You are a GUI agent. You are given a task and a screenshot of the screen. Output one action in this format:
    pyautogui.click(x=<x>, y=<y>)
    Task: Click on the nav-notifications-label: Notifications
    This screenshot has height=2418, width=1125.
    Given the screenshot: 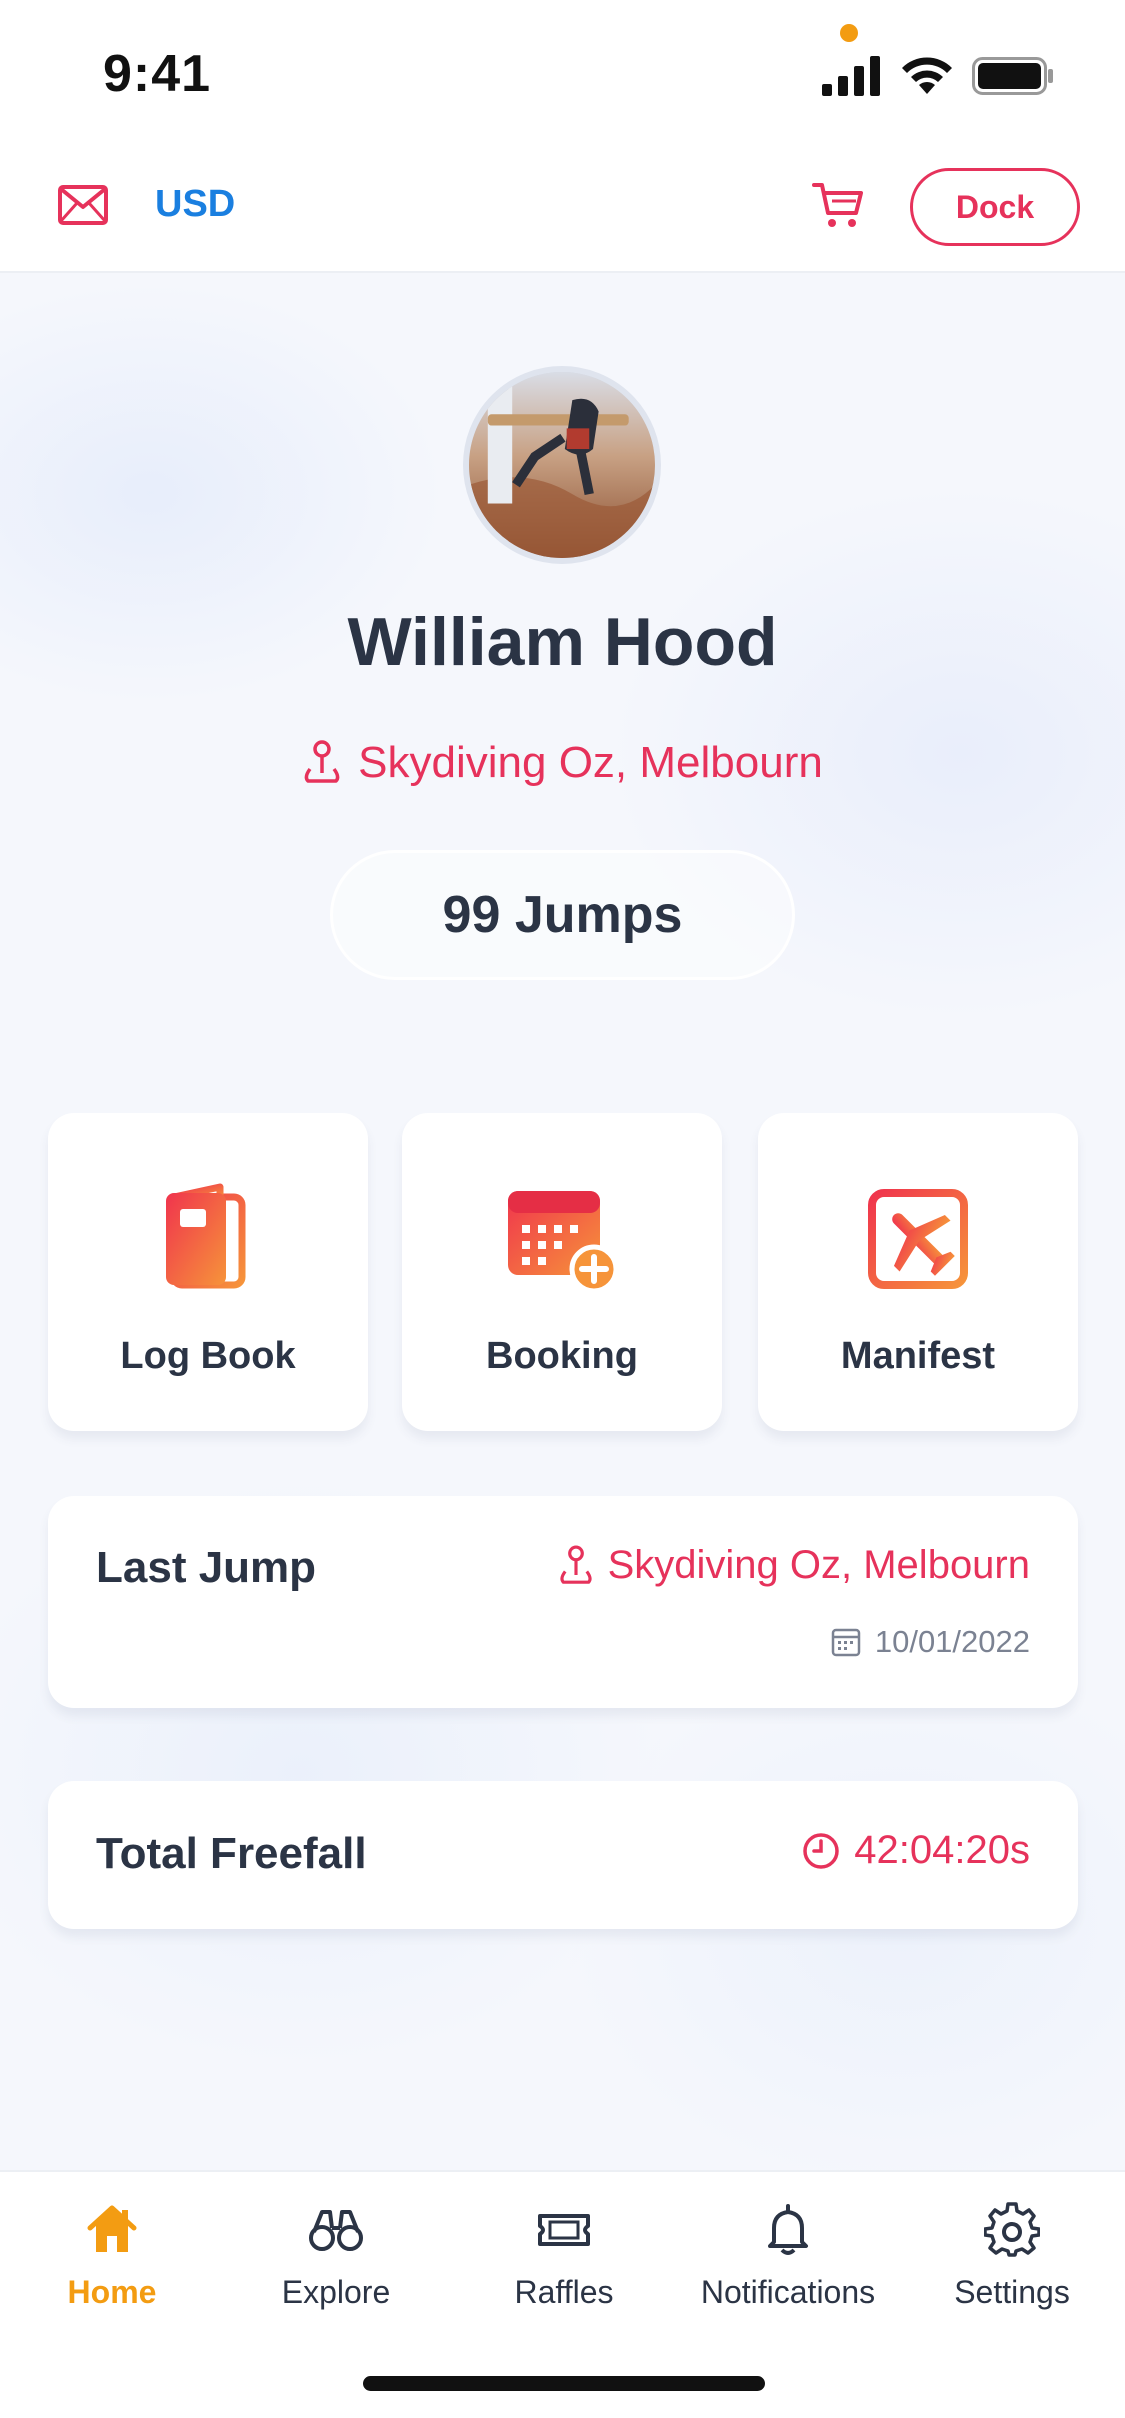 What is the action you would take?
    pyautogui.click(x=788, y=2292)
    